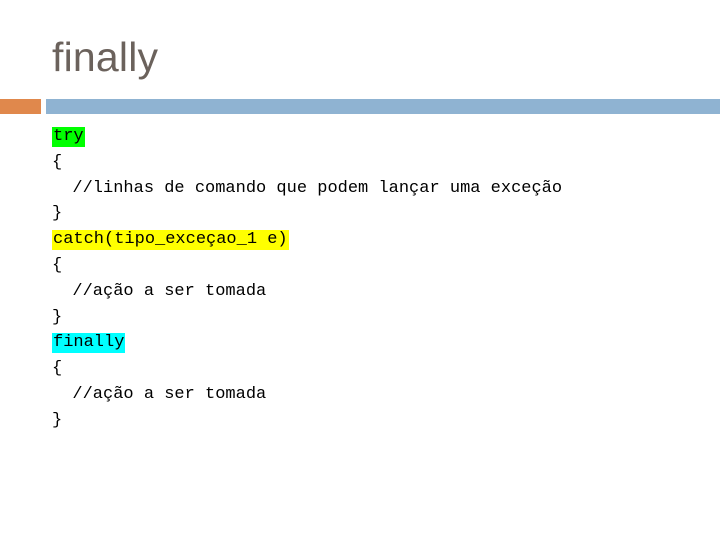 This screenshot has height=540, width=720. What do you see at coordinates (377, 137) in the screenshot?
I see `code-line: try` at bounding box center [377, 137].